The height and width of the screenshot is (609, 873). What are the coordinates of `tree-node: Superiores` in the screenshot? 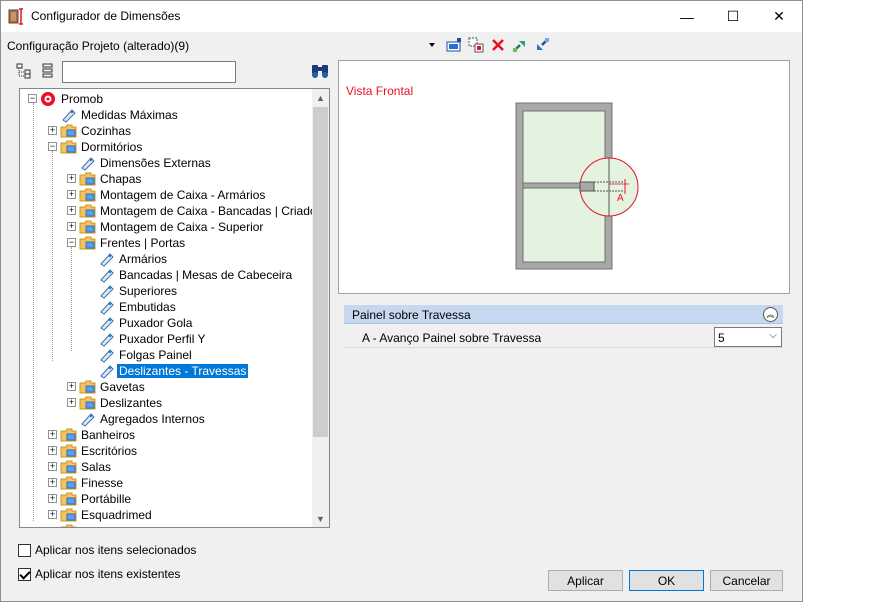 It's located at (166, 291).